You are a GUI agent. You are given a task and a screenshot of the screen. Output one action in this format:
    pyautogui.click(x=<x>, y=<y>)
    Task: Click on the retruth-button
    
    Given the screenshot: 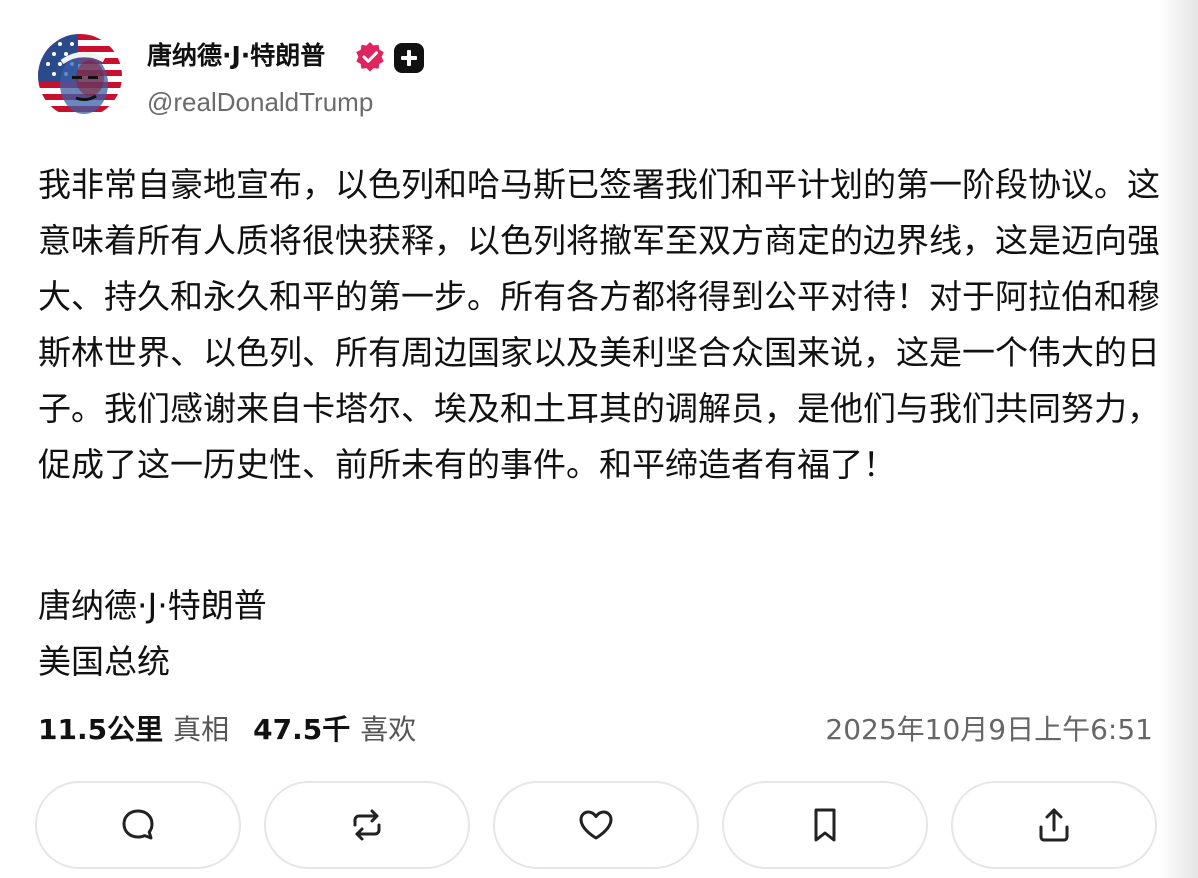 What is the action you would take?
    pyautogui.click(x=367, y=825)
    